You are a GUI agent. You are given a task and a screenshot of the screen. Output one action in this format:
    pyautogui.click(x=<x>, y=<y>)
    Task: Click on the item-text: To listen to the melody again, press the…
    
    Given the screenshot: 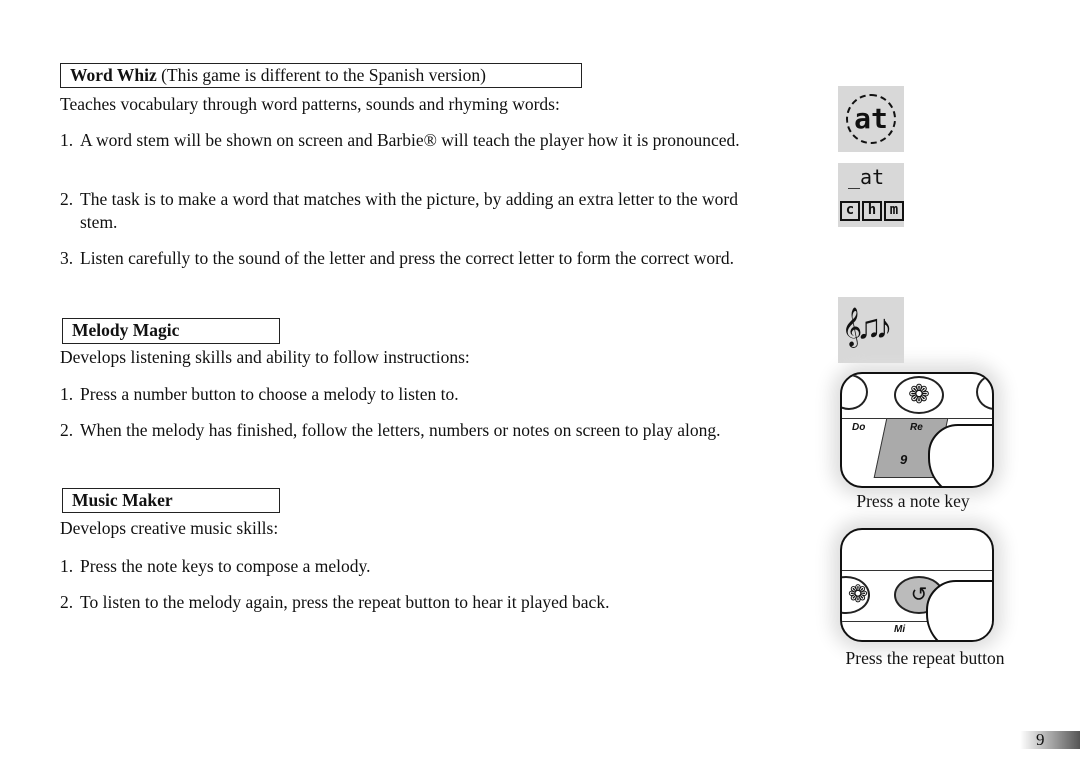 What is the action you would take?
    pyautogui.click(x=345, y=602)
    